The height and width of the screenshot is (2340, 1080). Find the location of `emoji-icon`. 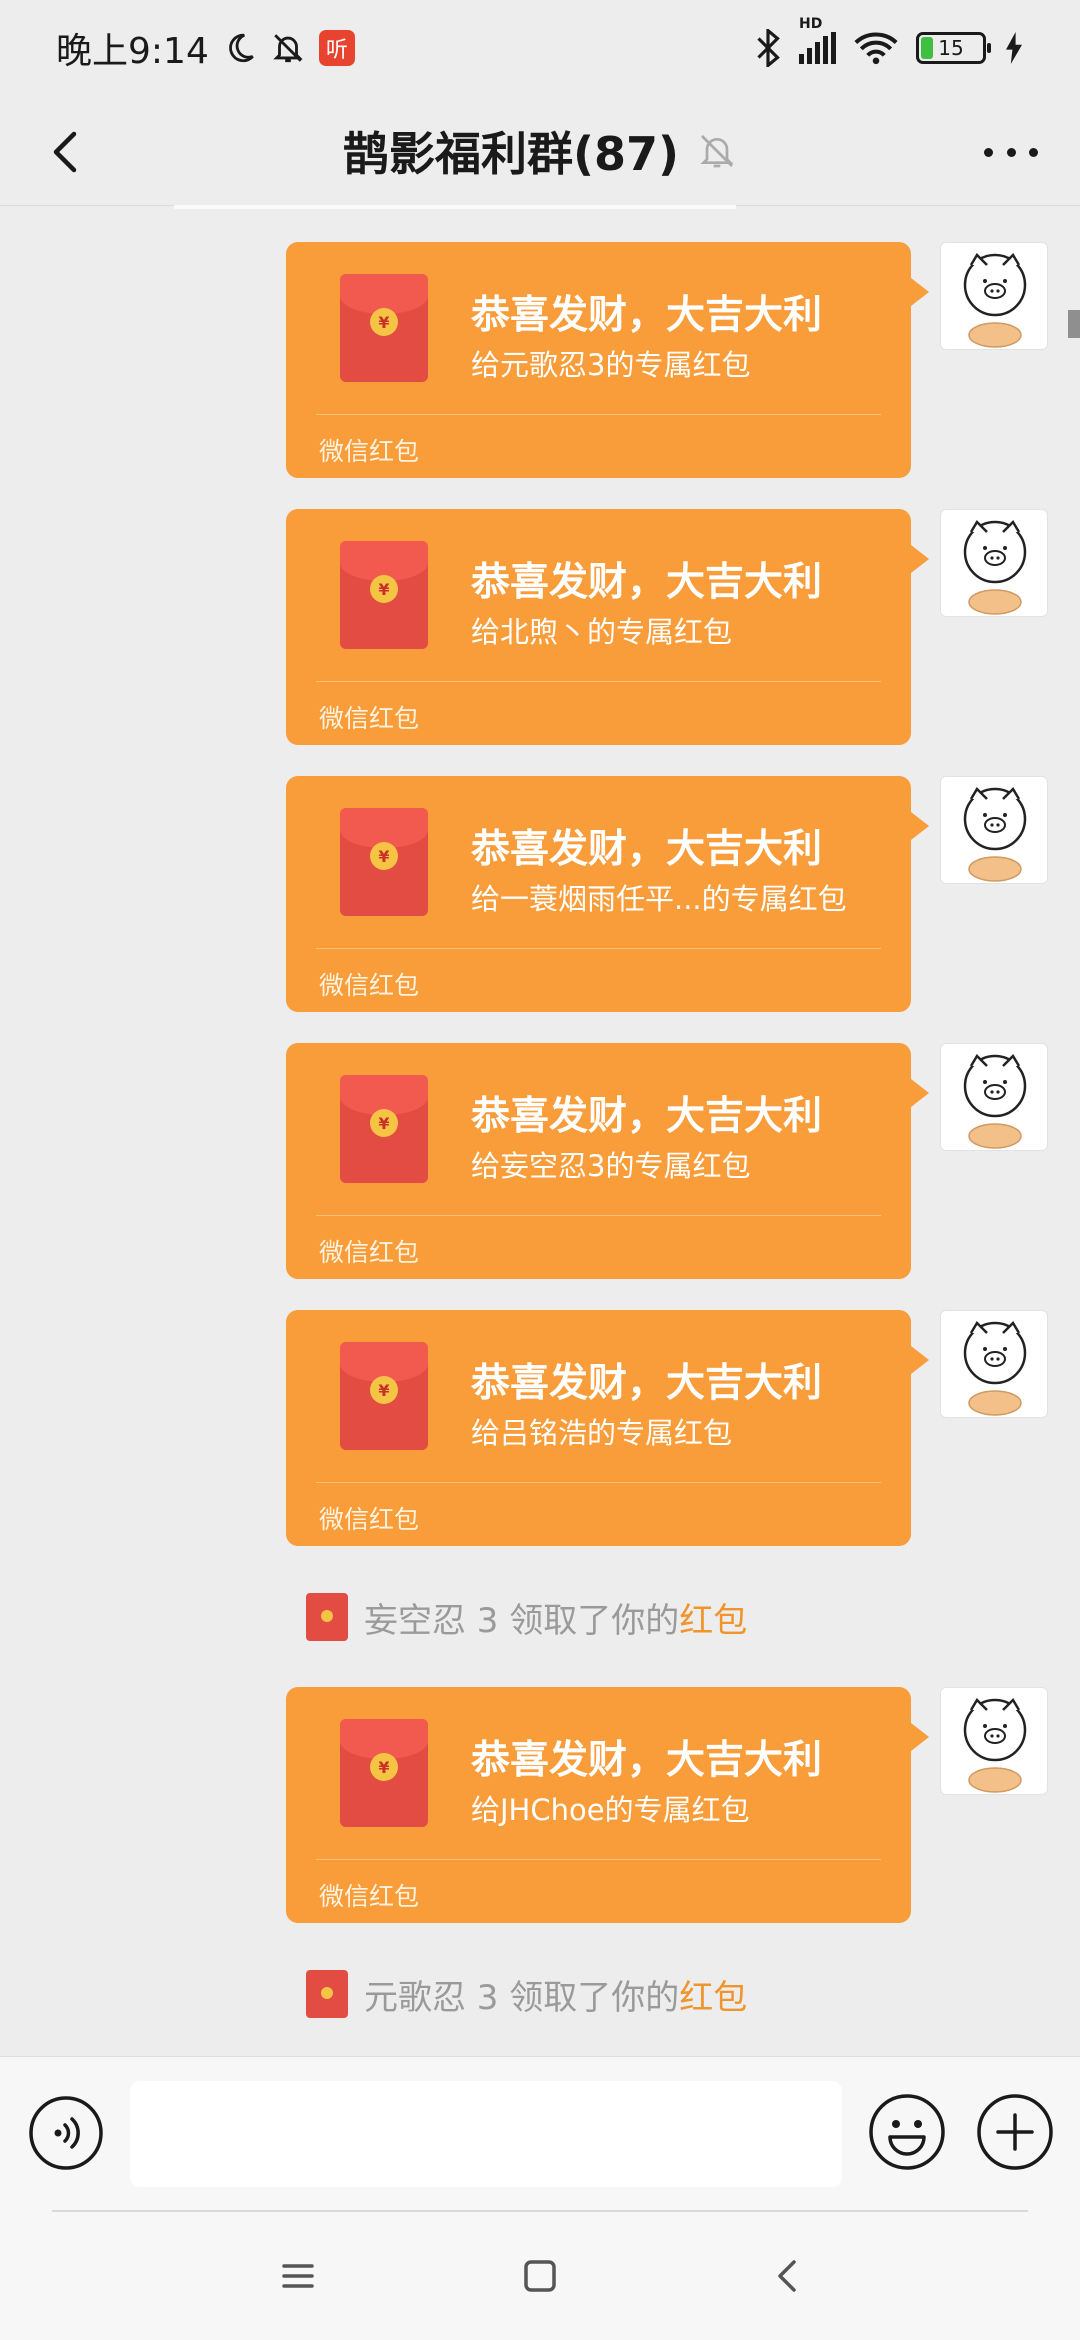

emoji-icon is located at coordinates (907, 2132).